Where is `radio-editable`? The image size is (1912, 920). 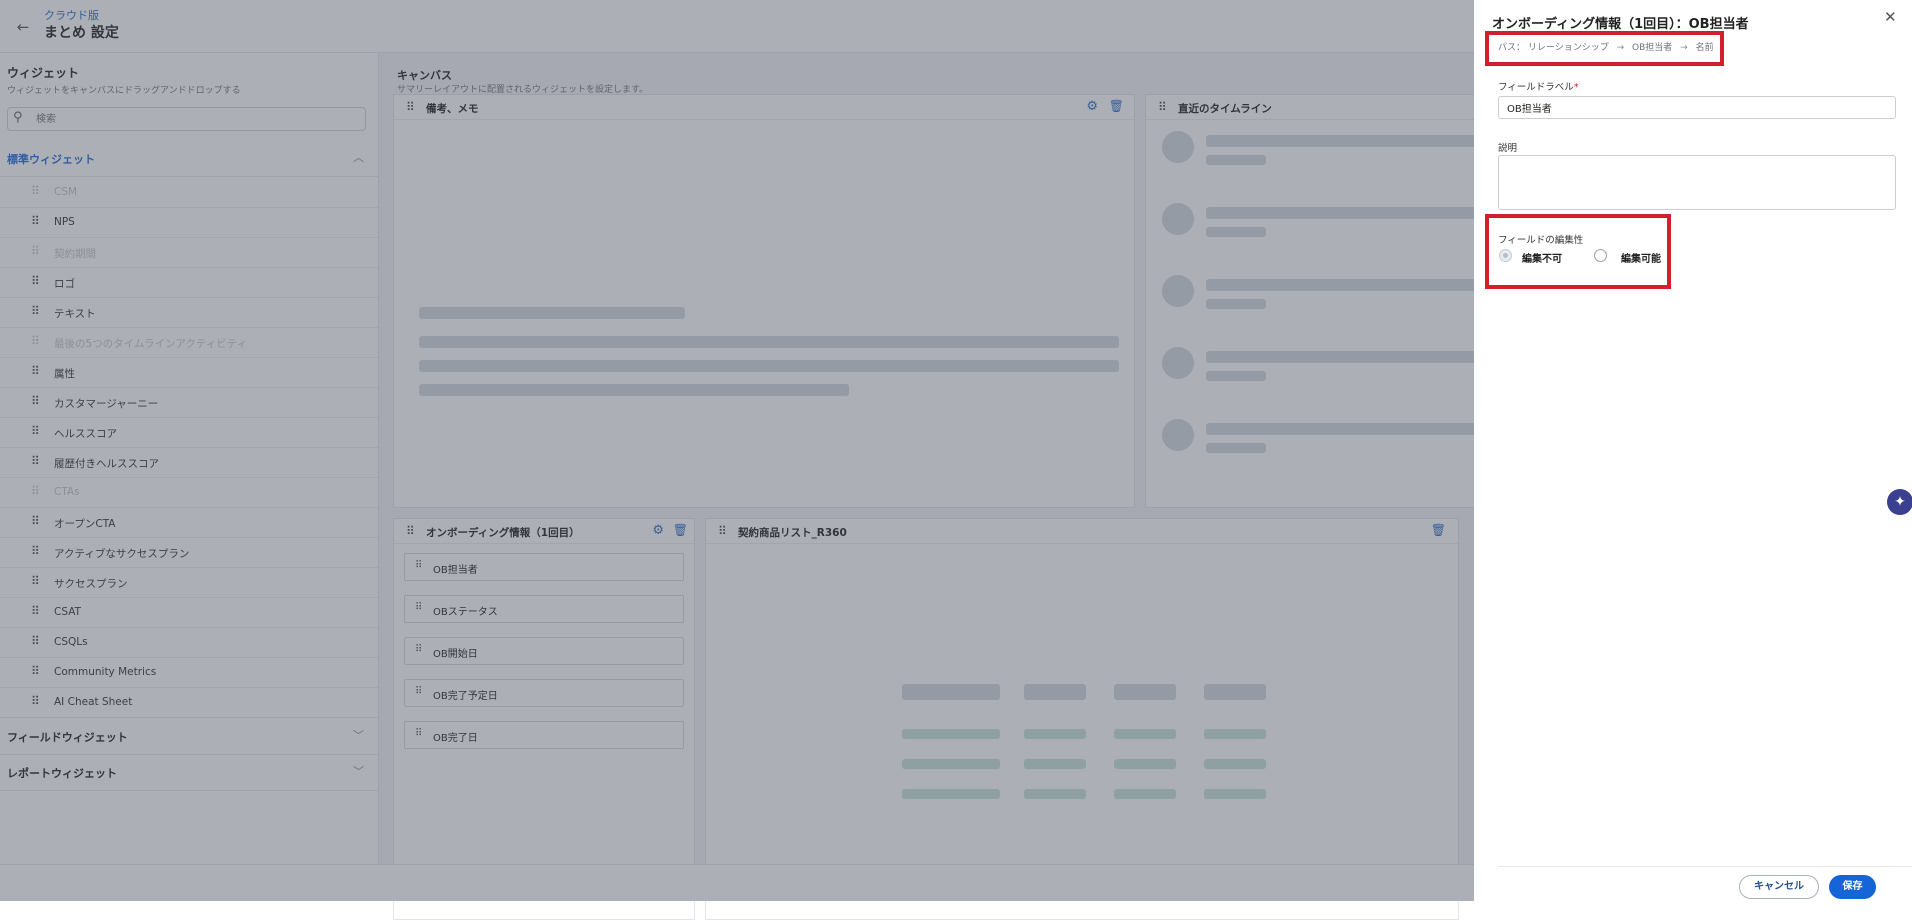 radio-editable is located at coordinates (1600, 255).